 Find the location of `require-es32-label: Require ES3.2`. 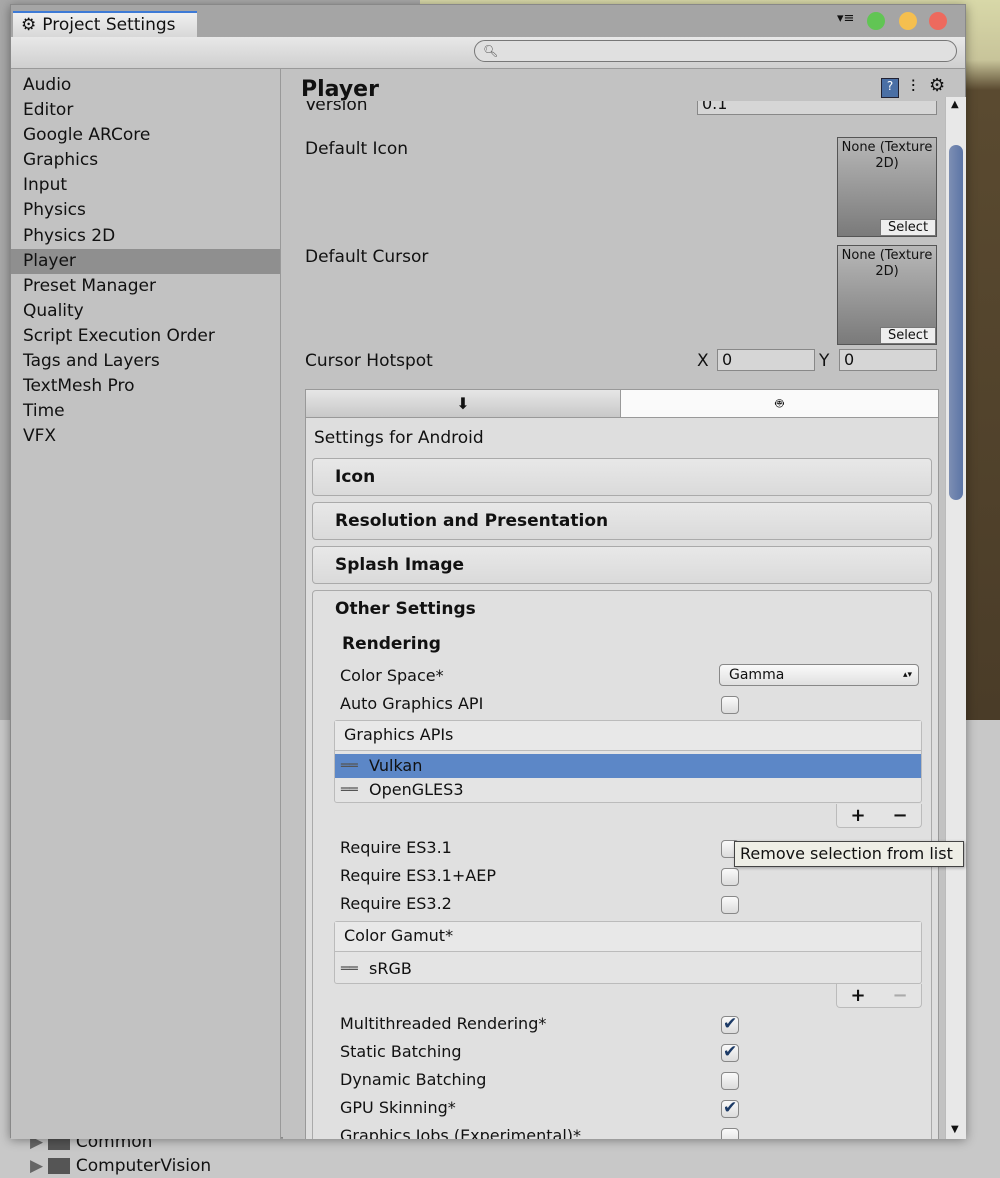

require-es32-label: Require ES3.2 is located at coordinates (396, 903).